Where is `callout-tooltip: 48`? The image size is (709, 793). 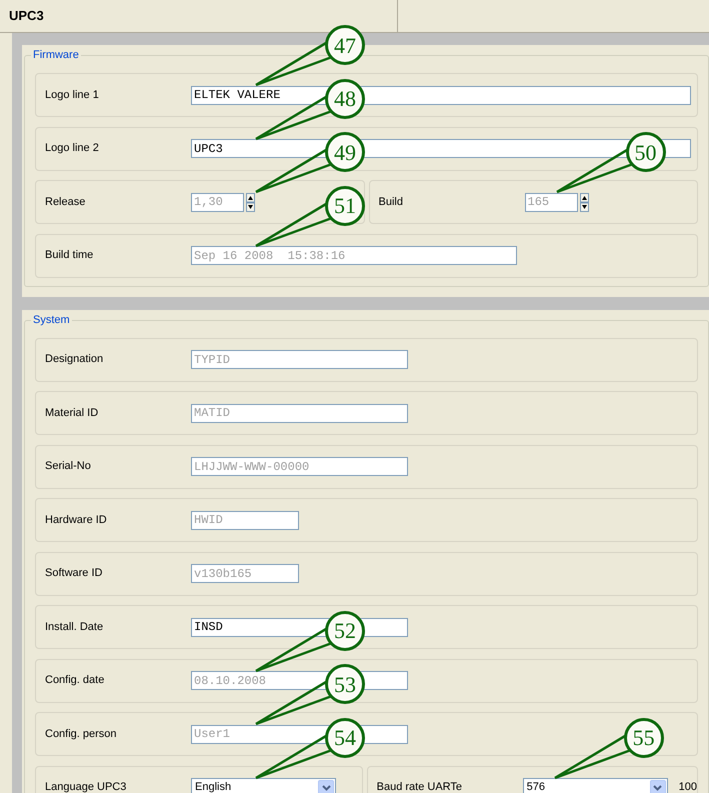 callout-tooltip: 48 is located at coordinates (345, 98).